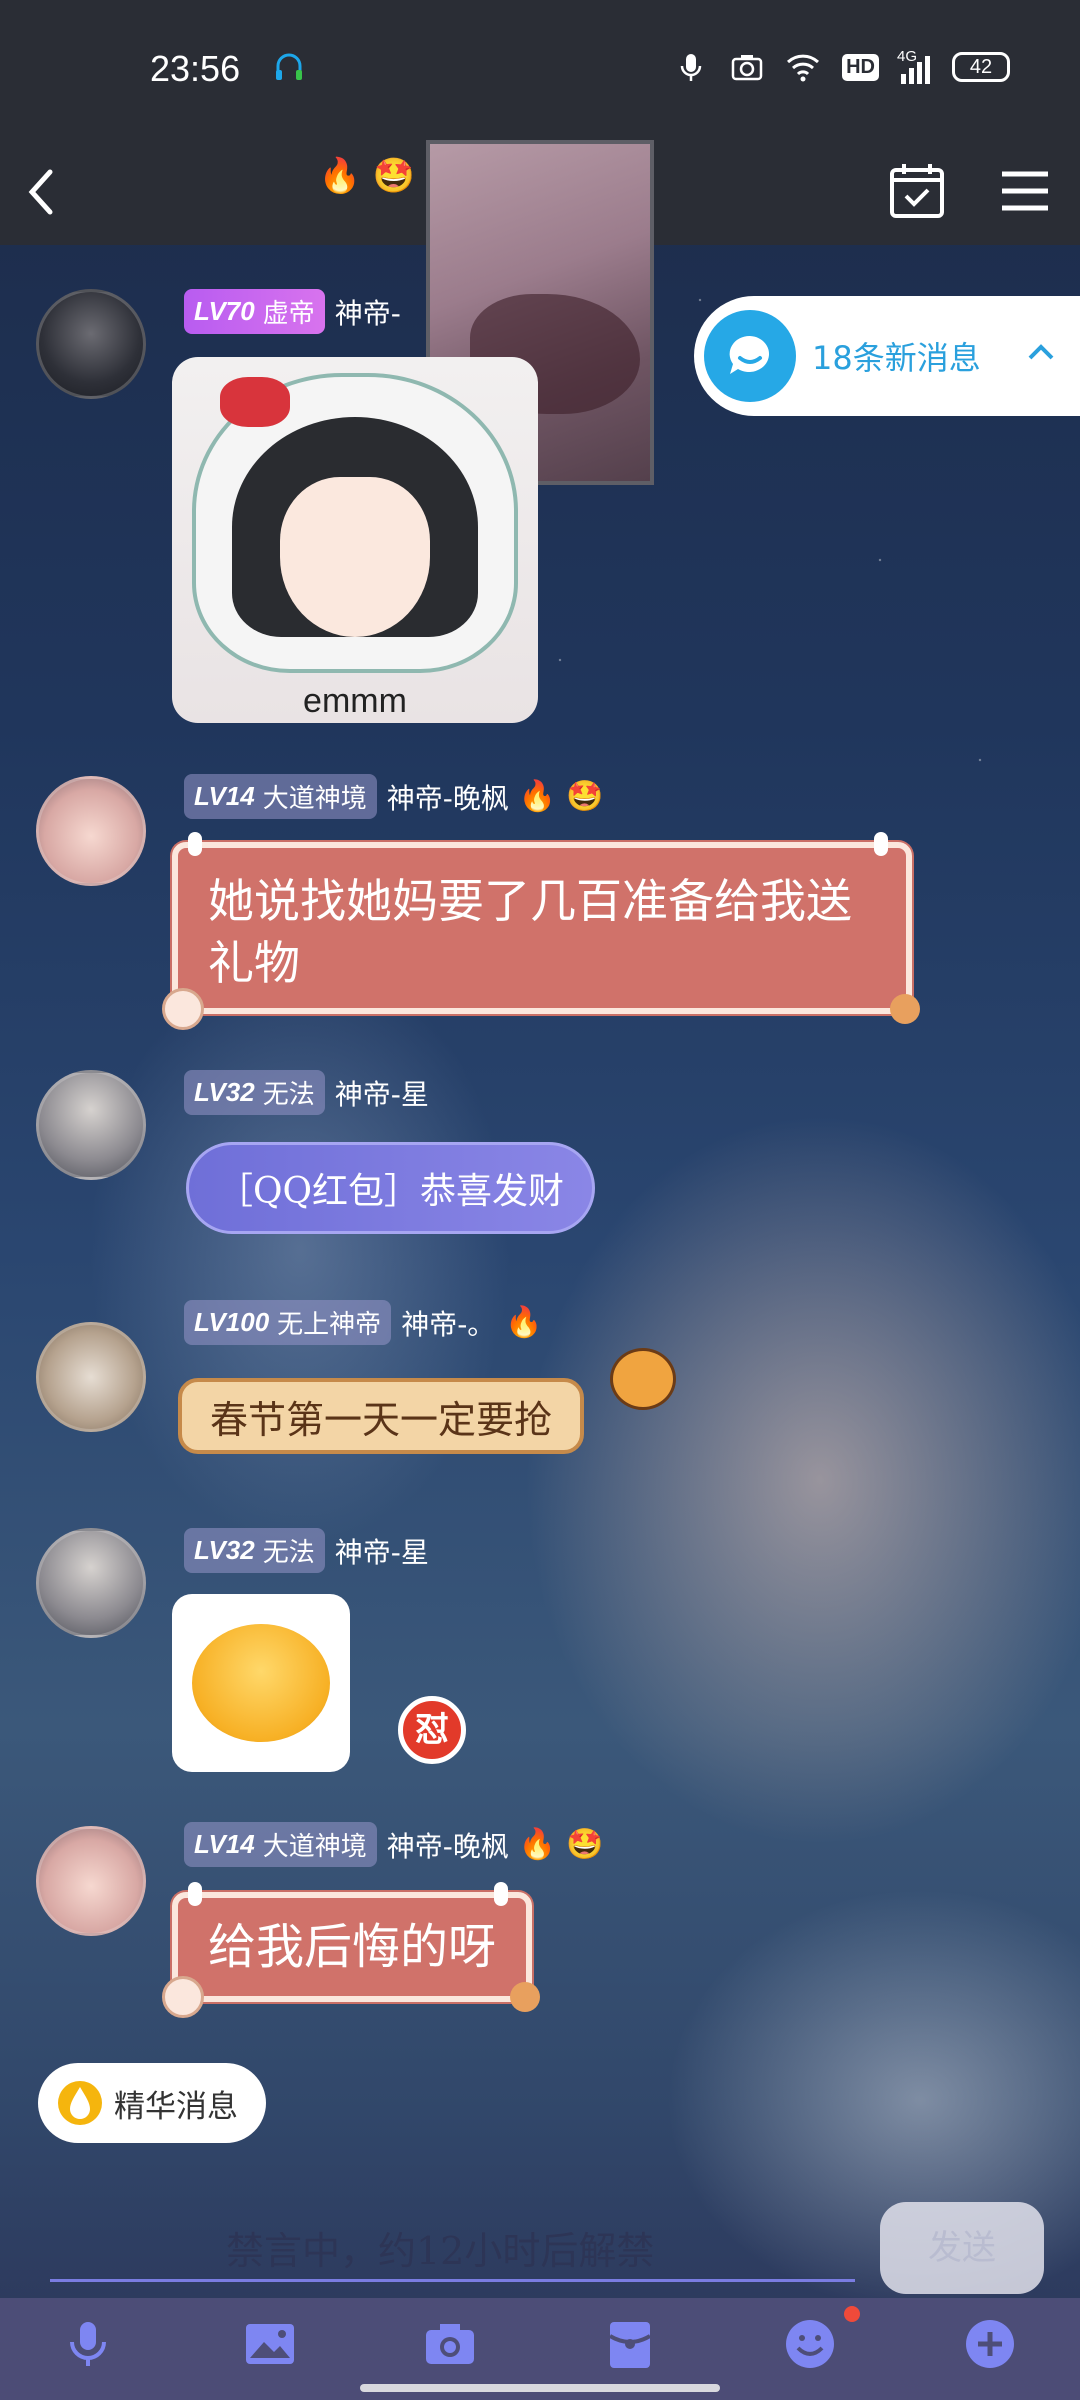  What do you see at coordinates (860, 67) in the screenshot?
I see `hd-badge: HD` at bounding box center [860, 67].